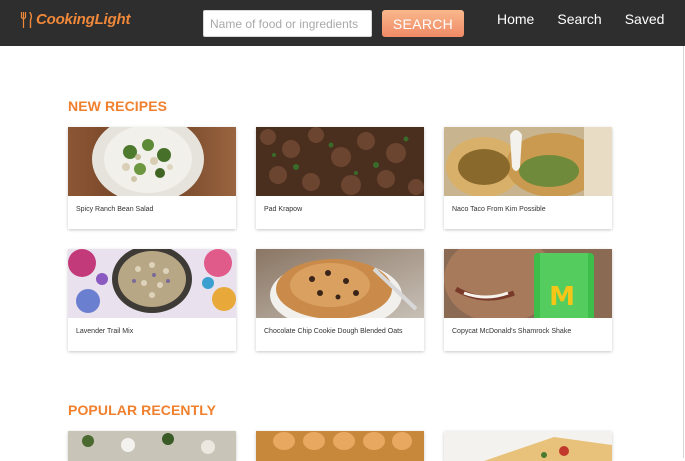 The width and height of the screenshot is (685, 461). Describe the element at coordinates (515, 19) in the screenshot. I see `nav-link-home: Home` at that location.